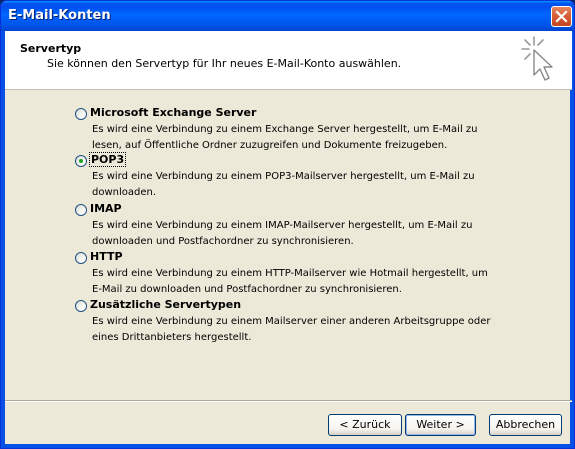 This screenshot has width=575, height=449. What do you see at coordinates (107, 159) in the screenshot?
I see `option-label-pop3: POP3` at bounding box center [107, 159].